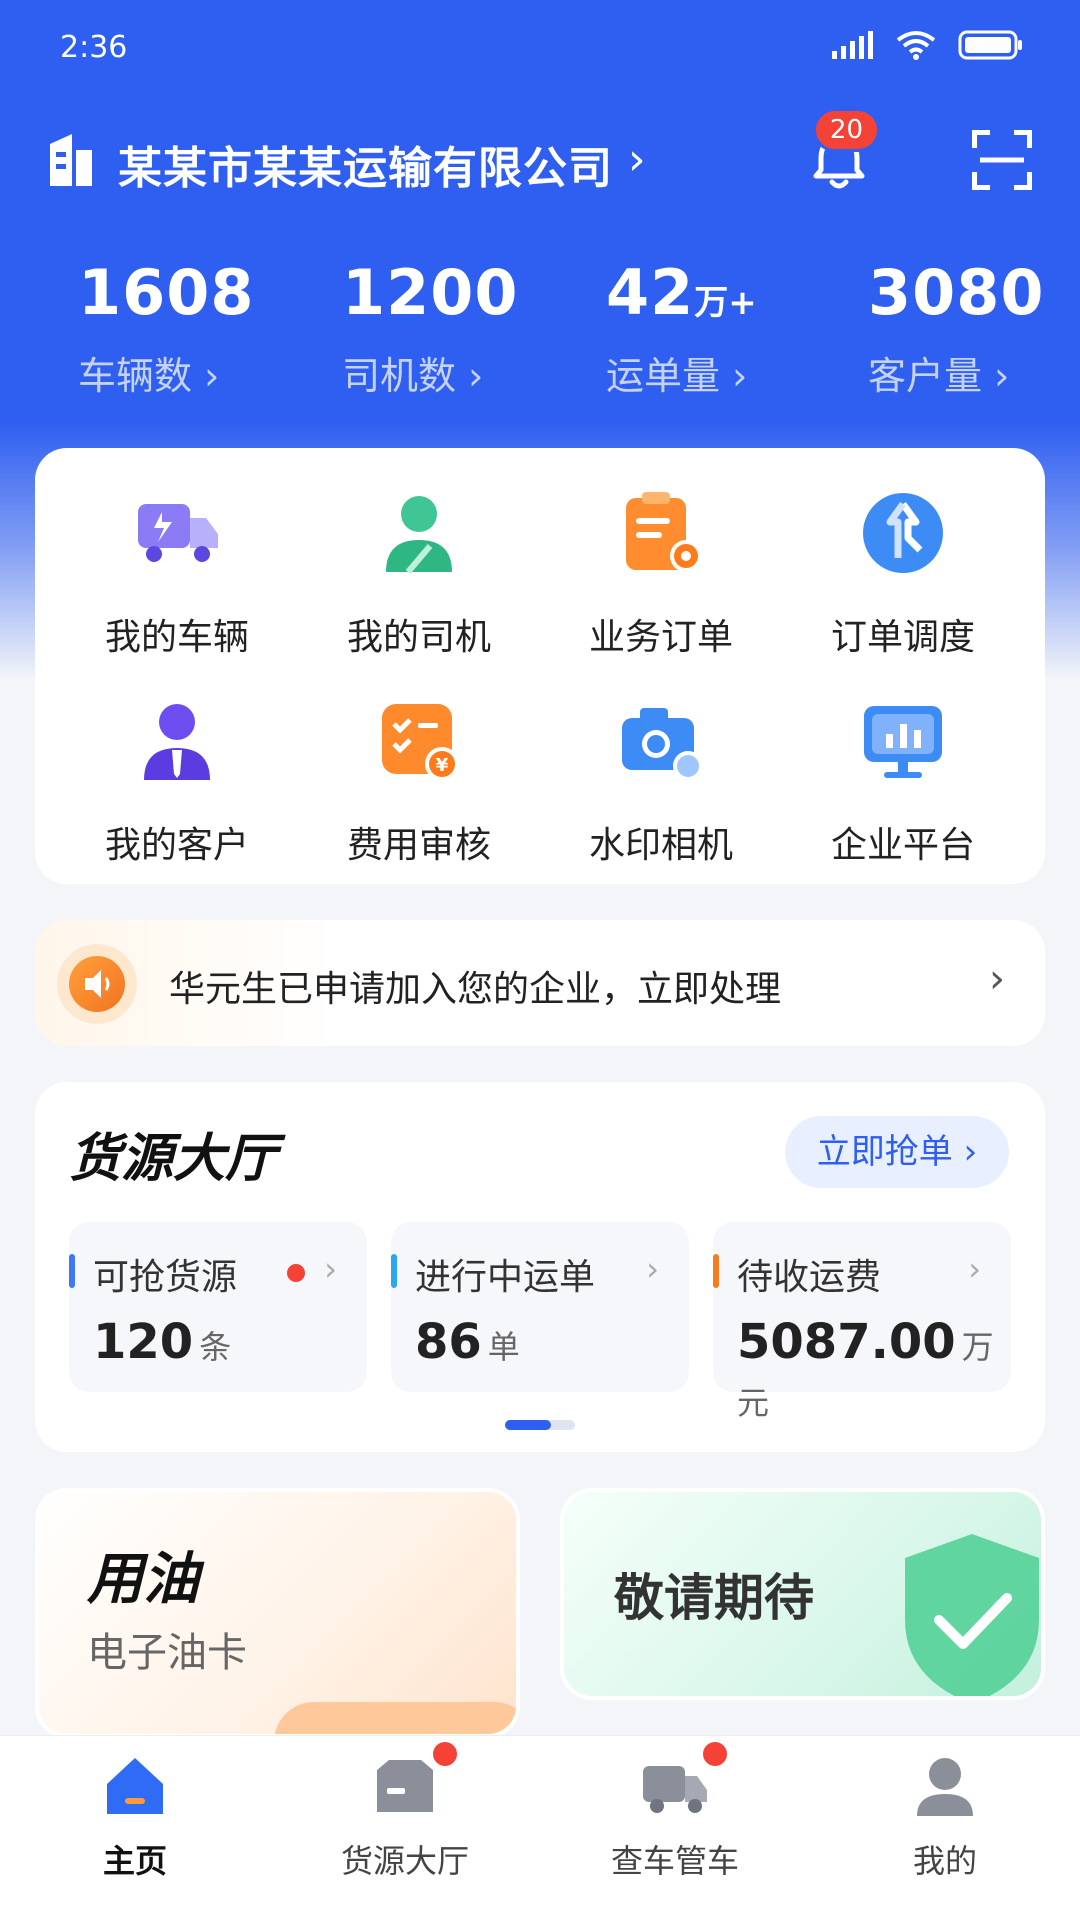 The width and height of the screenshot is (1080, 1920). What do you see at coordinates (660, 637) in the screenshot?
I see `grid-label: 业务订单` at bounding box center [660, 637].